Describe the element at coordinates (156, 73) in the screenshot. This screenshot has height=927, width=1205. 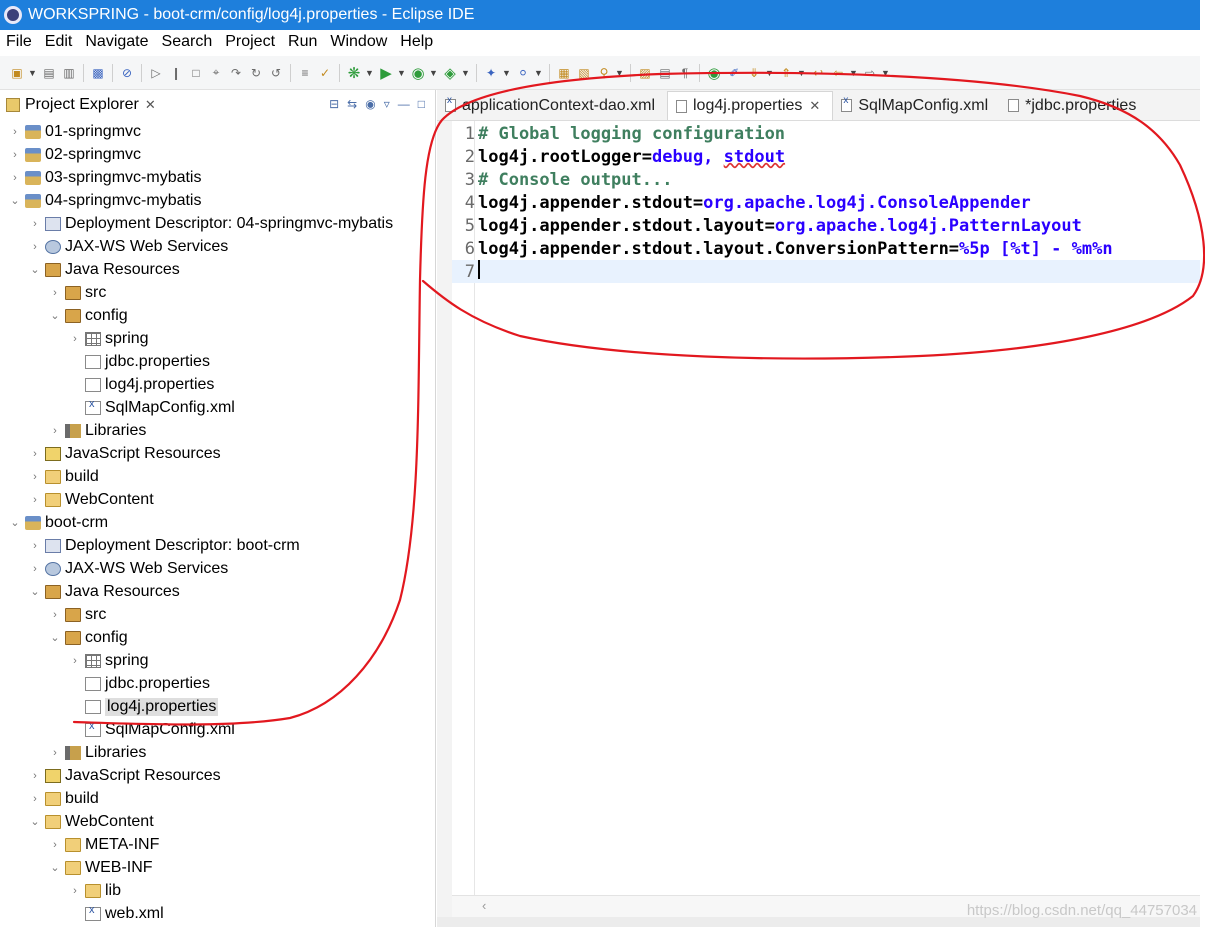
I see `resume-icon: ▷` at that location.